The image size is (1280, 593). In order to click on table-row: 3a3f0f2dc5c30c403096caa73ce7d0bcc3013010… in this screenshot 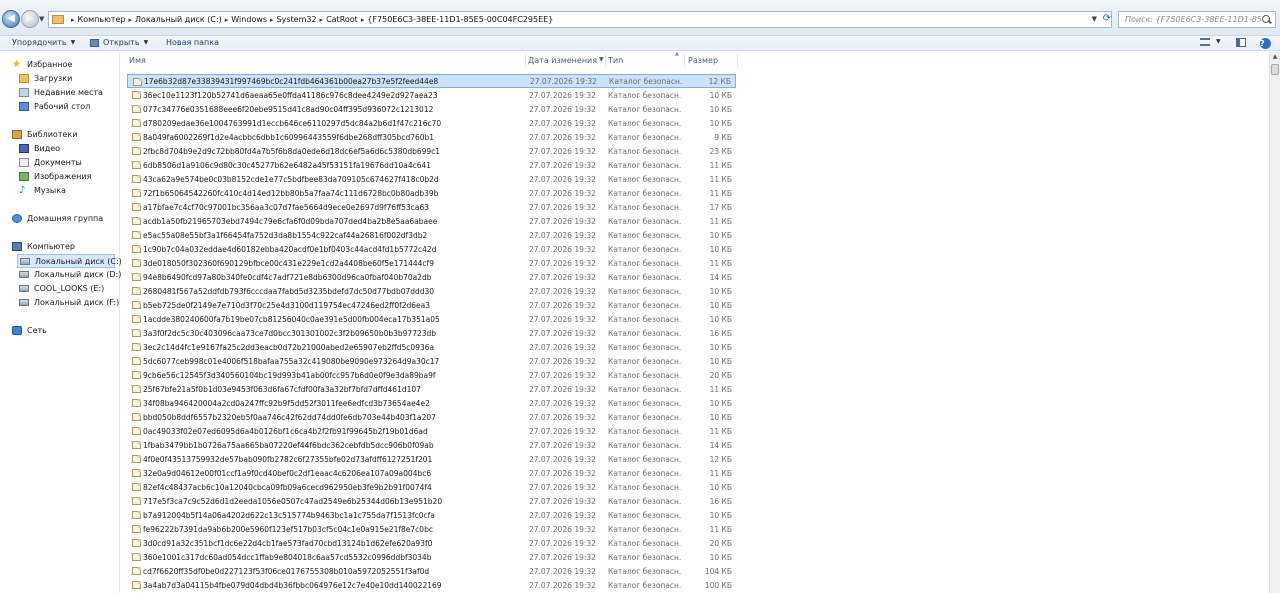, I will do `click(431, 333)`.